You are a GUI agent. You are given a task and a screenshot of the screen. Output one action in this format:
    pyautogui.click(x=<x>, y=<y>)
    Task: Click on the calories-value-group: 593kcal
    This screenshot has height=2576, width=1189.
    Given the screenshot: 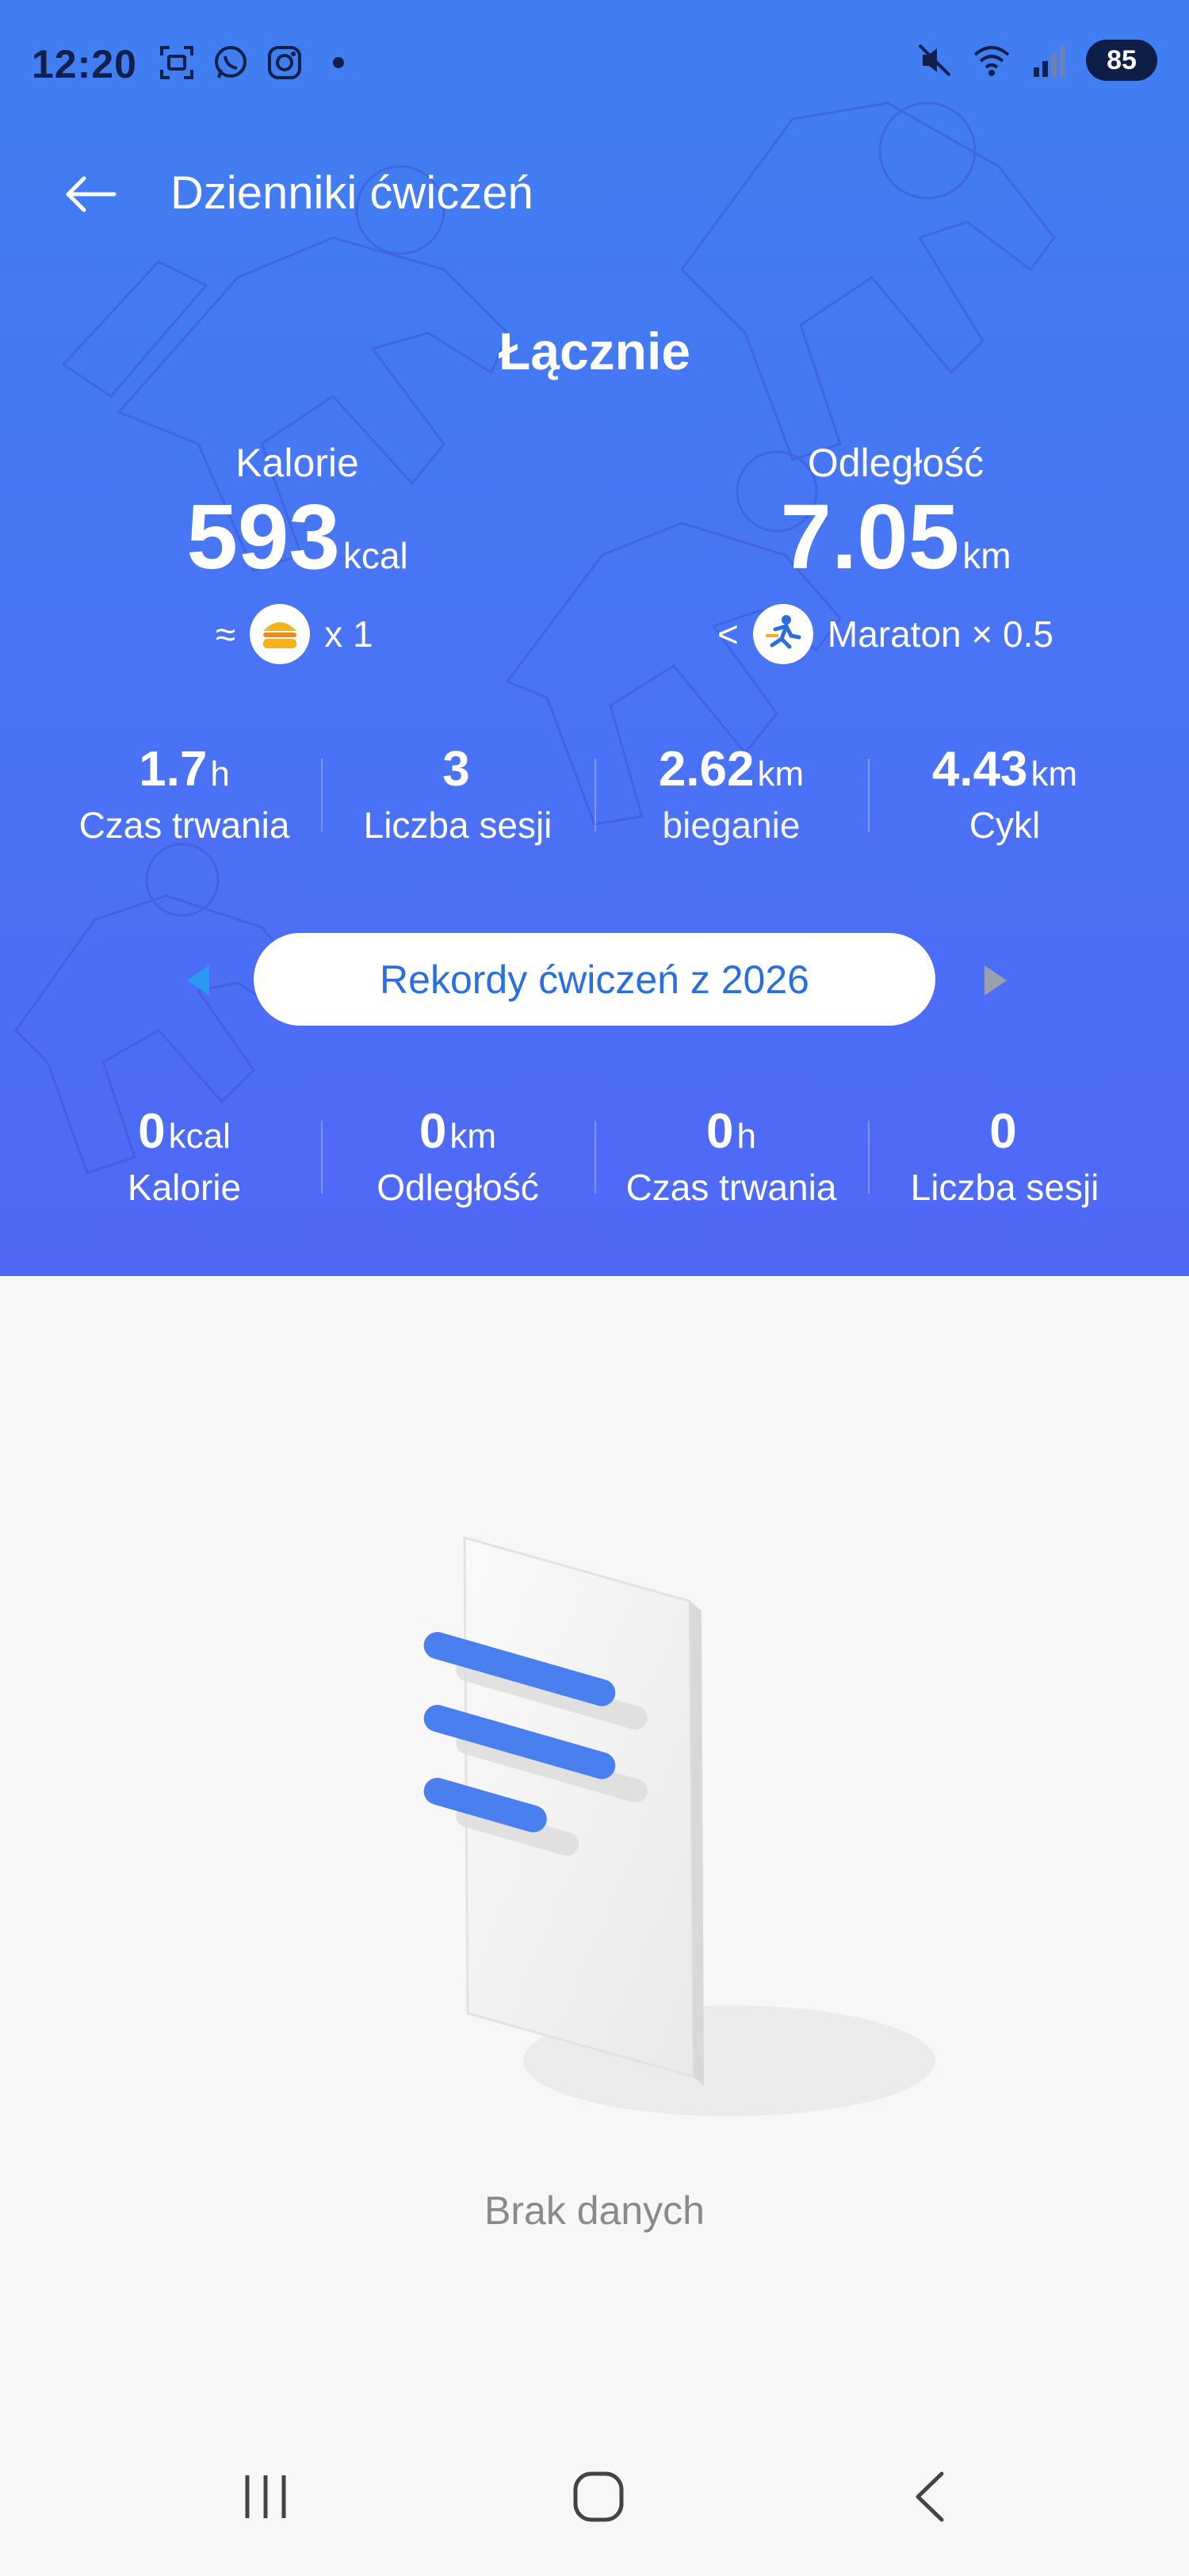 What is the action you would take?
    pyautogui.click(x=297, y=537)
    